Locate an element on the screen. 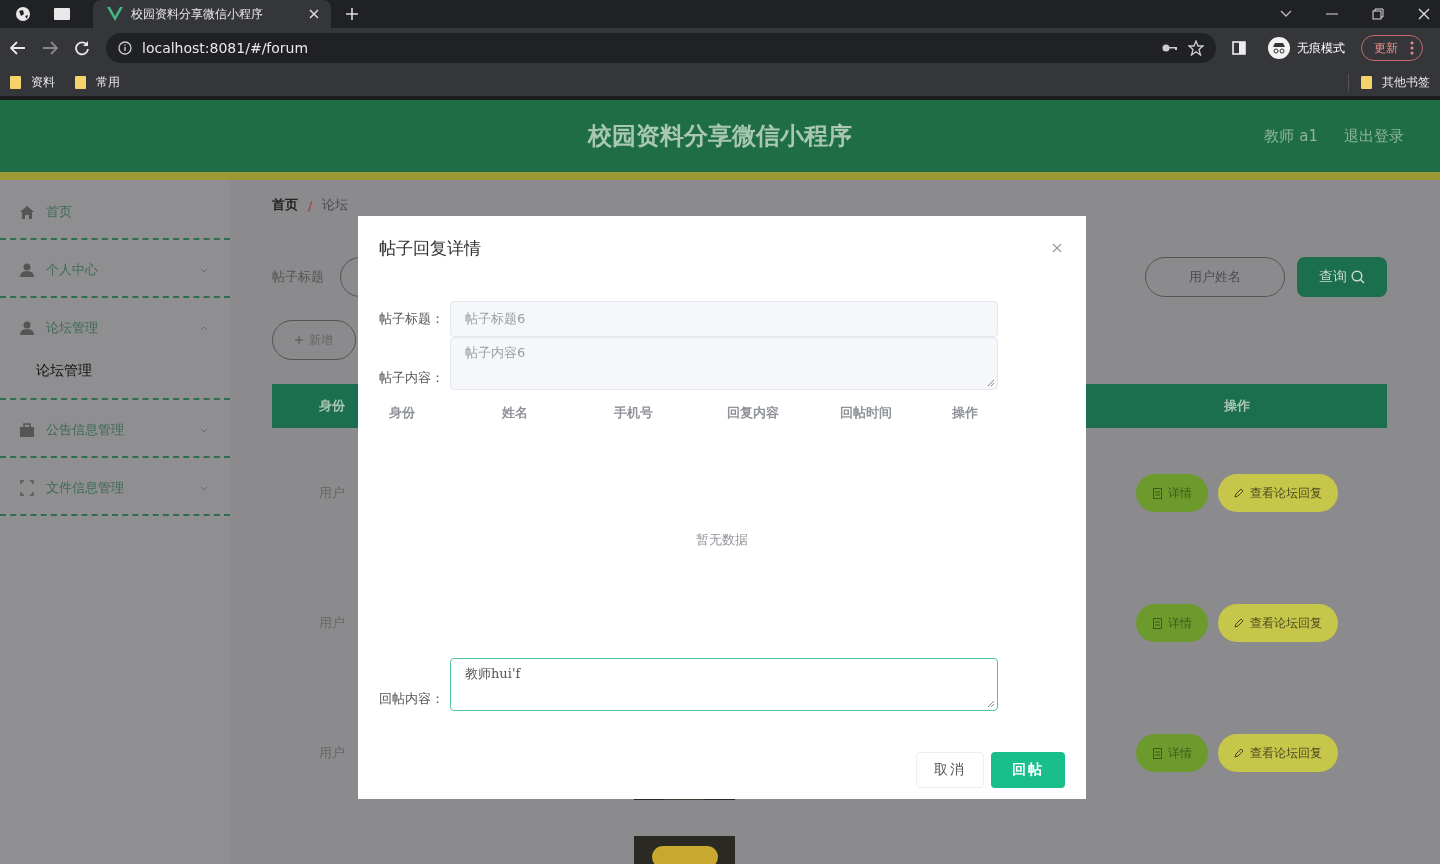  app-title: 校园资料分享微信小程序 is located at coordinates (720, 136).